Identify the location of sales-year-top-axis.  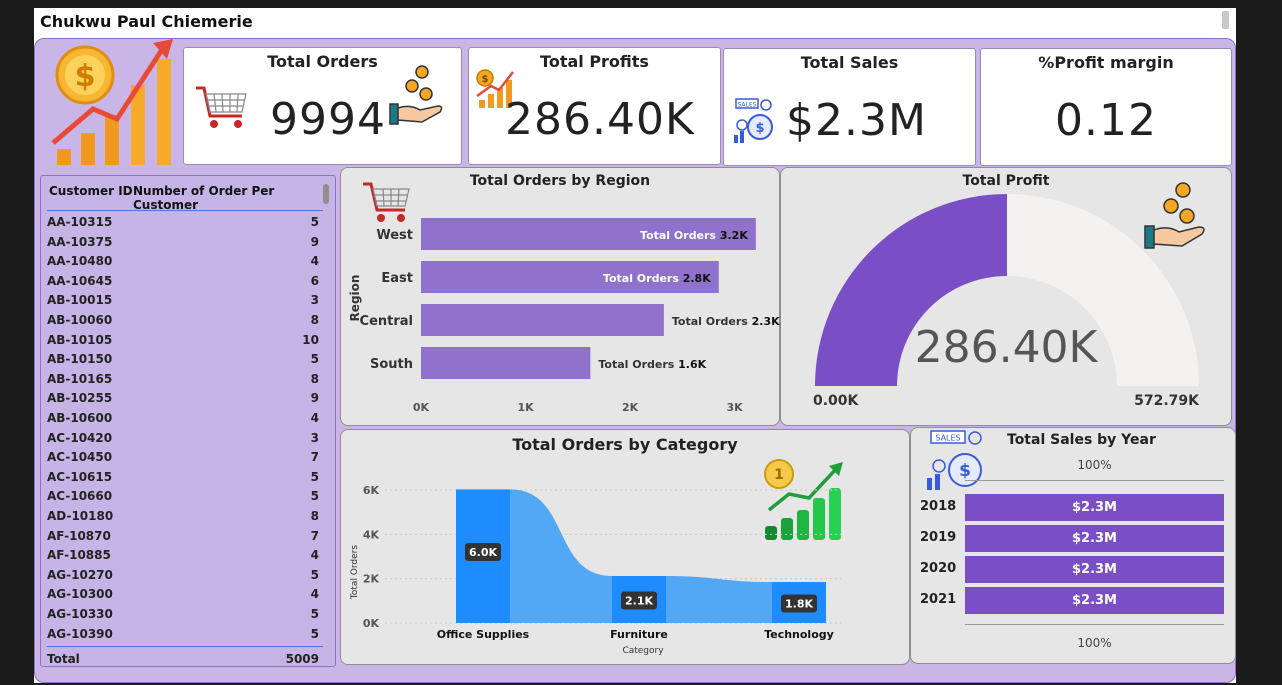
(1094, 480).